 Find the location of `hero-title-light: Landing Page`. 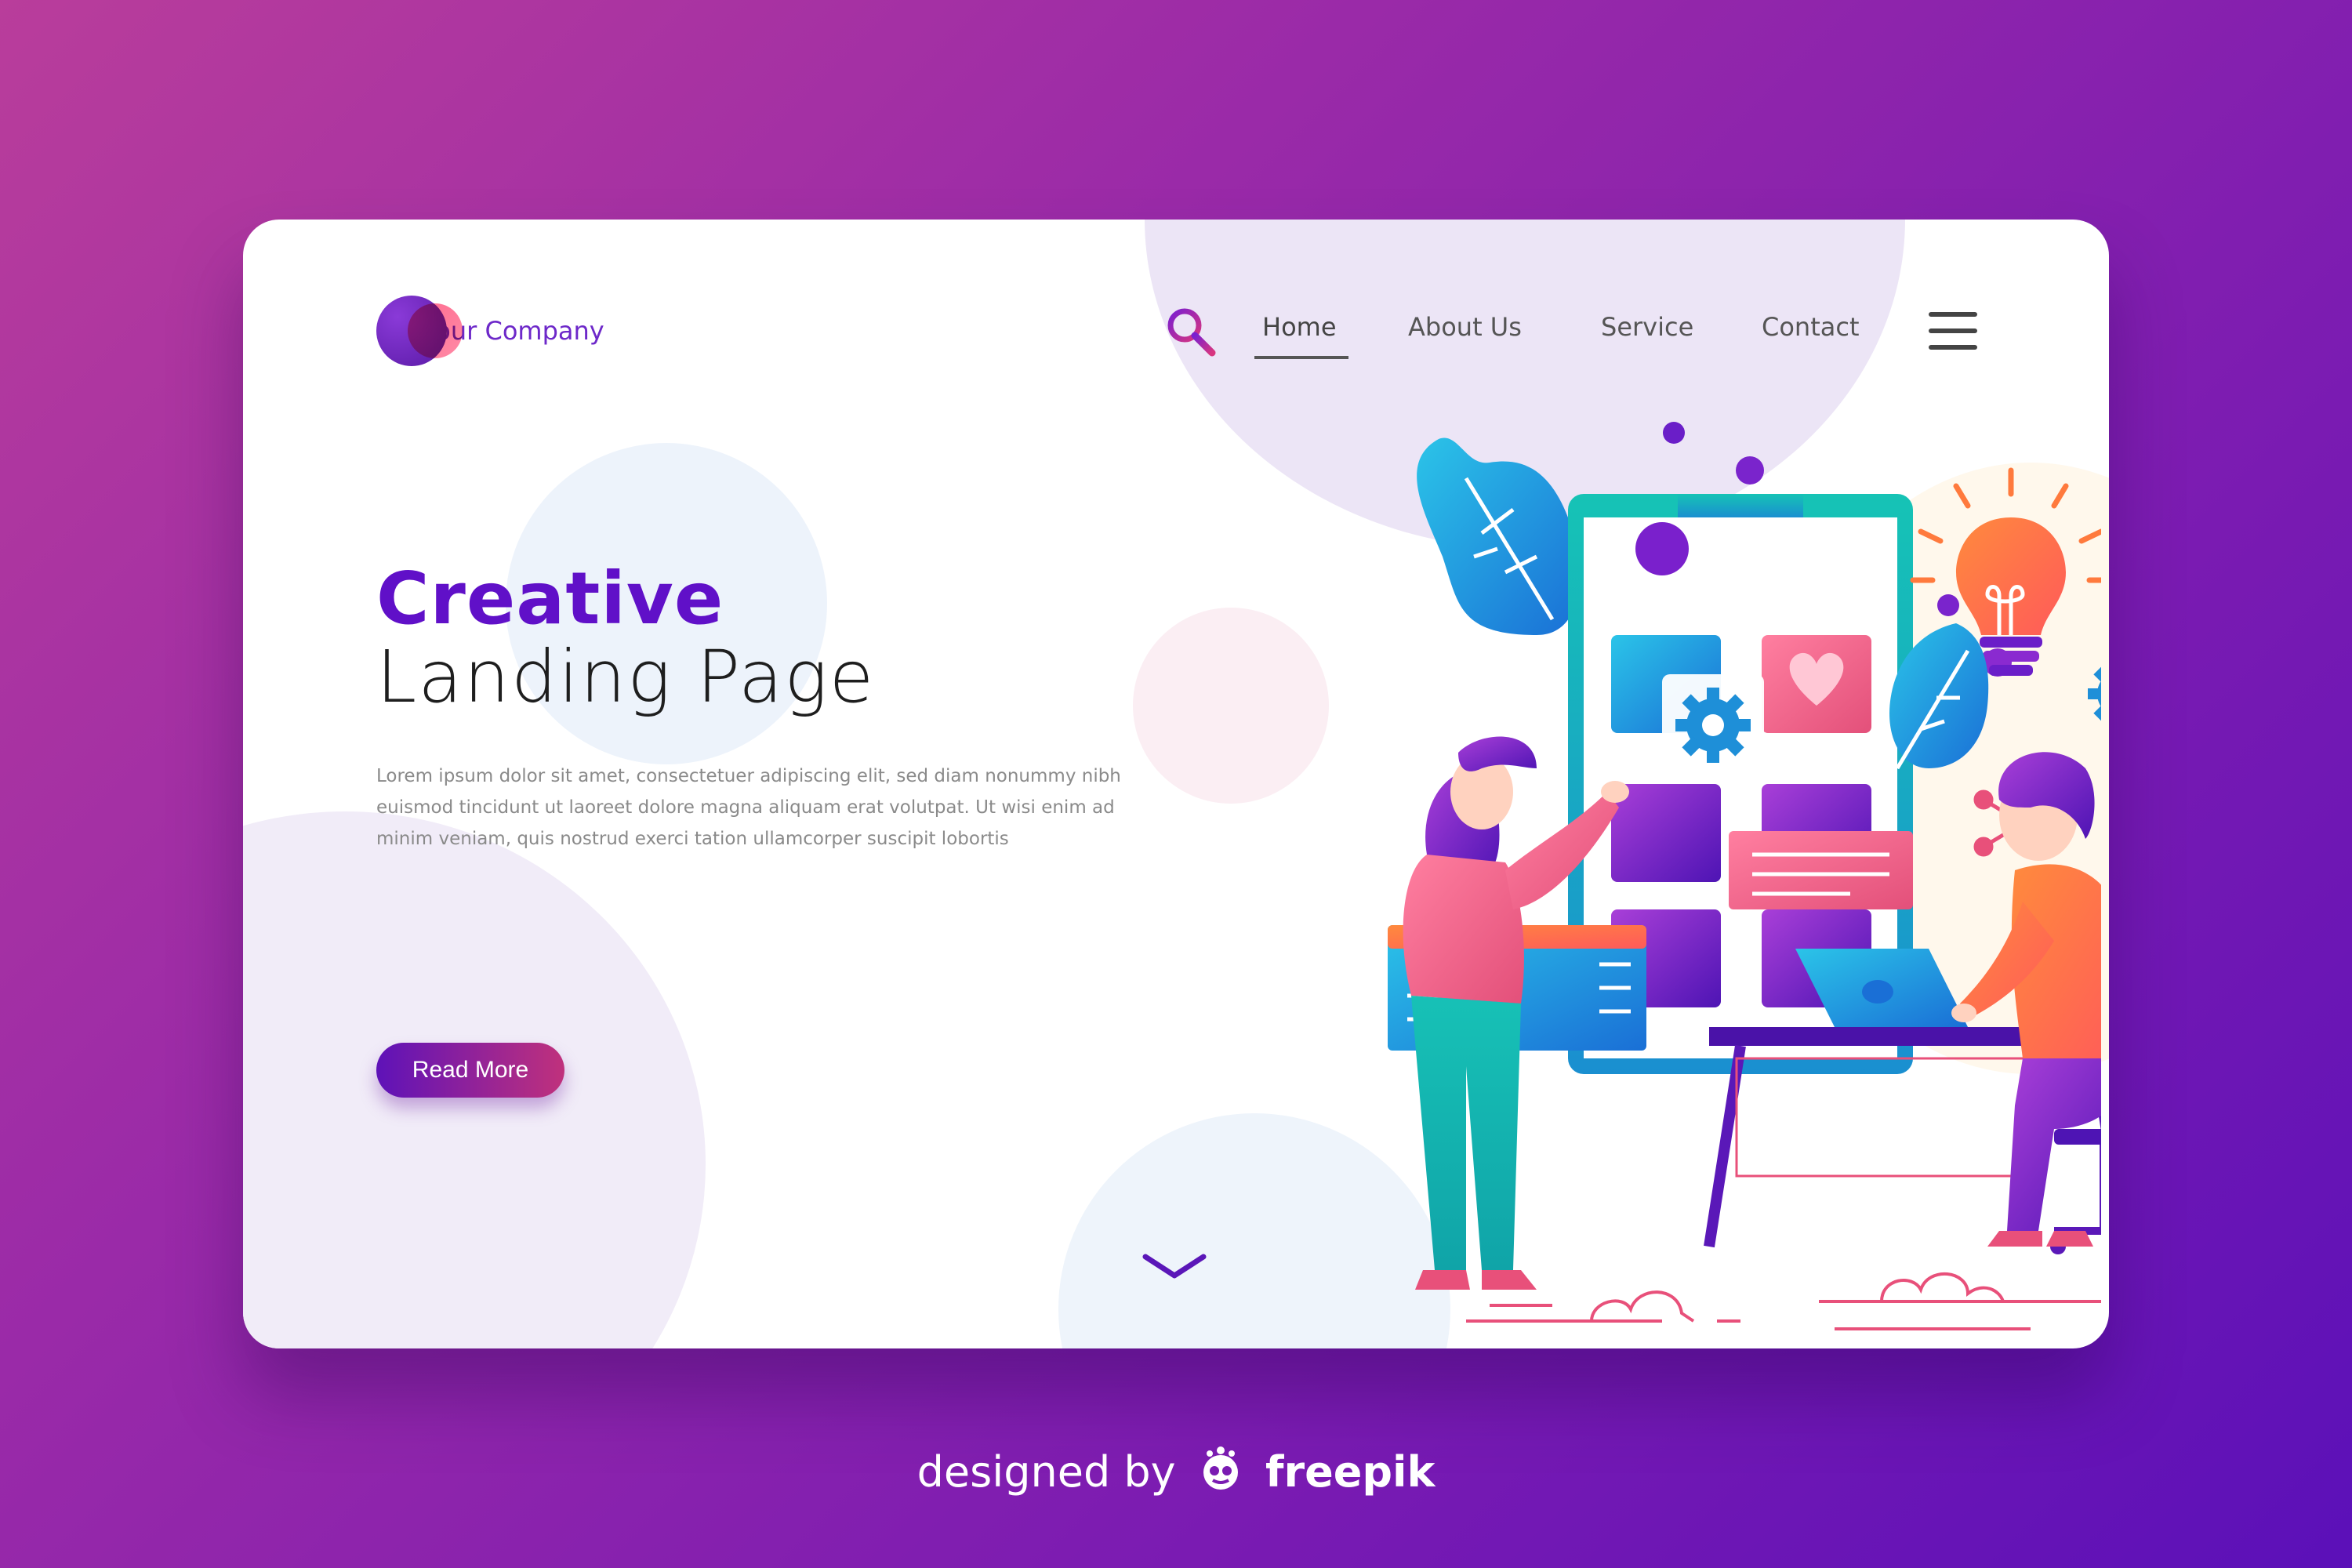

hero-title-light: Landing Page is located at coordinates (626, 677).